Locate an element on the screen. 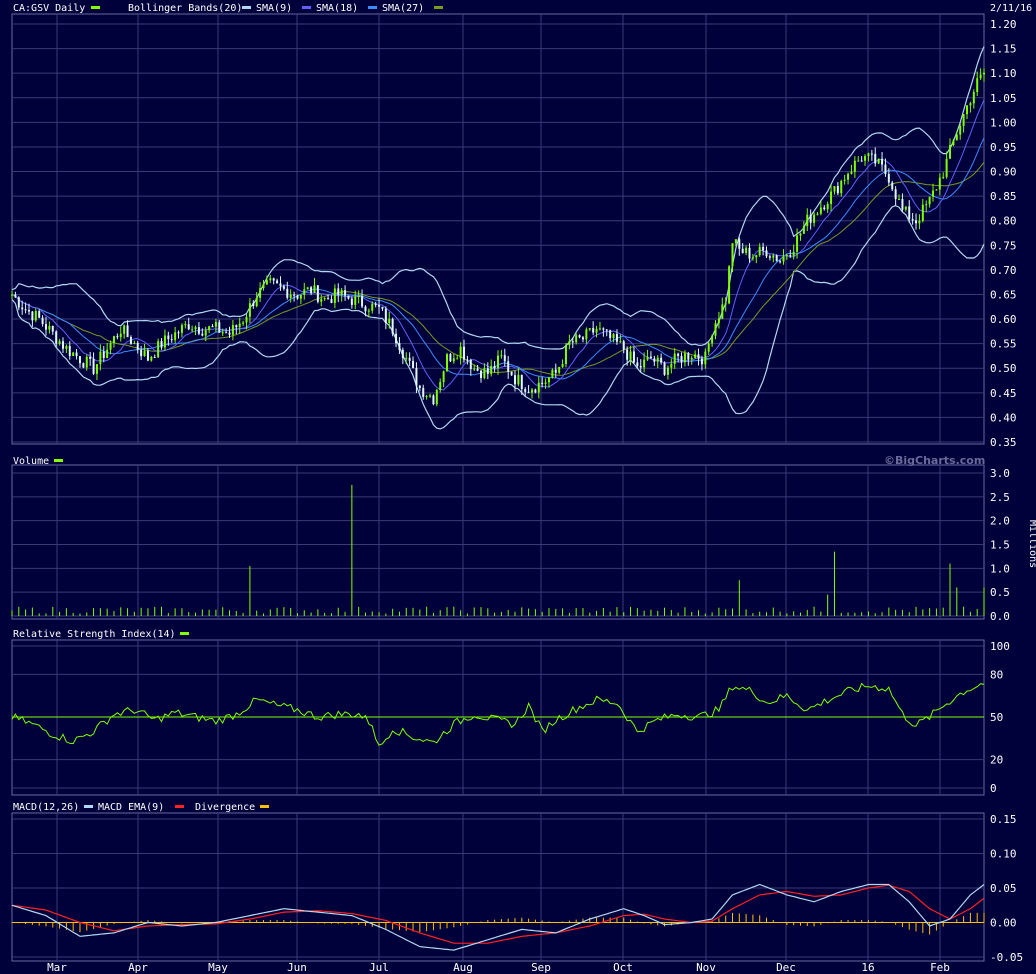 Image resolution: width=1036 pixels, height=974 pixels. macd-tick-label: 0.15 is located at coordinates (1003, 819).